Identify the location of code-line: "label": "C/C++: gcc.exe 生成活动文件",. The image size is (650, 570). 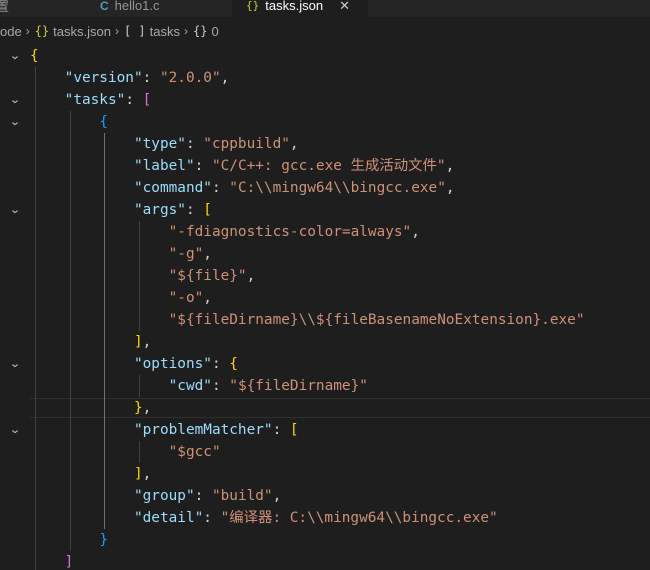
(242, 166).